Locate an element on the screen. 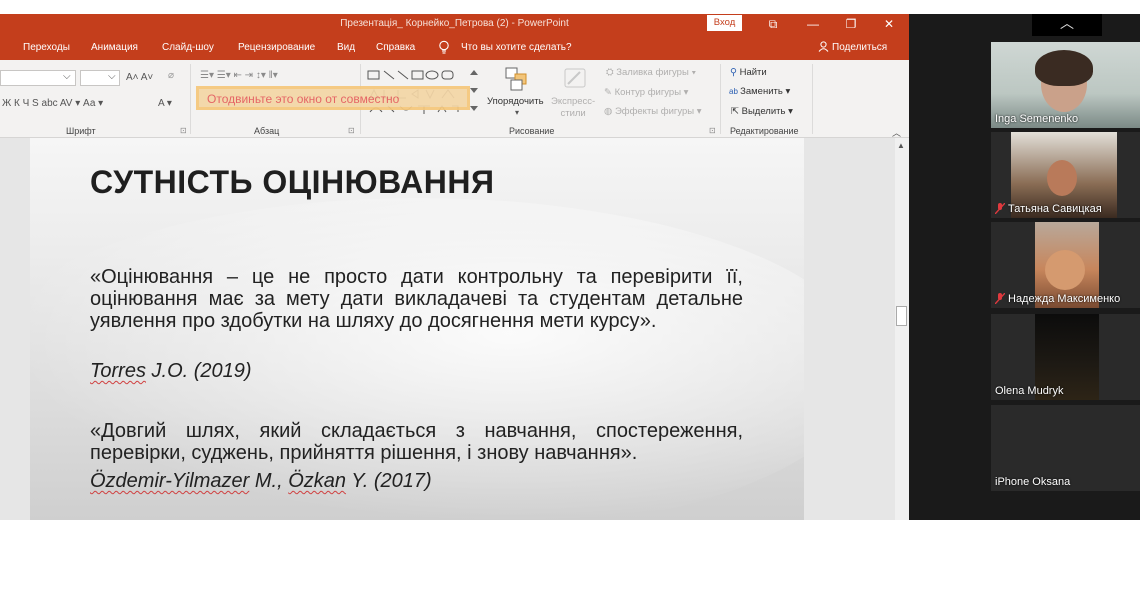  group-label-paragraph: Абзац is located at coordinates (267, 131).